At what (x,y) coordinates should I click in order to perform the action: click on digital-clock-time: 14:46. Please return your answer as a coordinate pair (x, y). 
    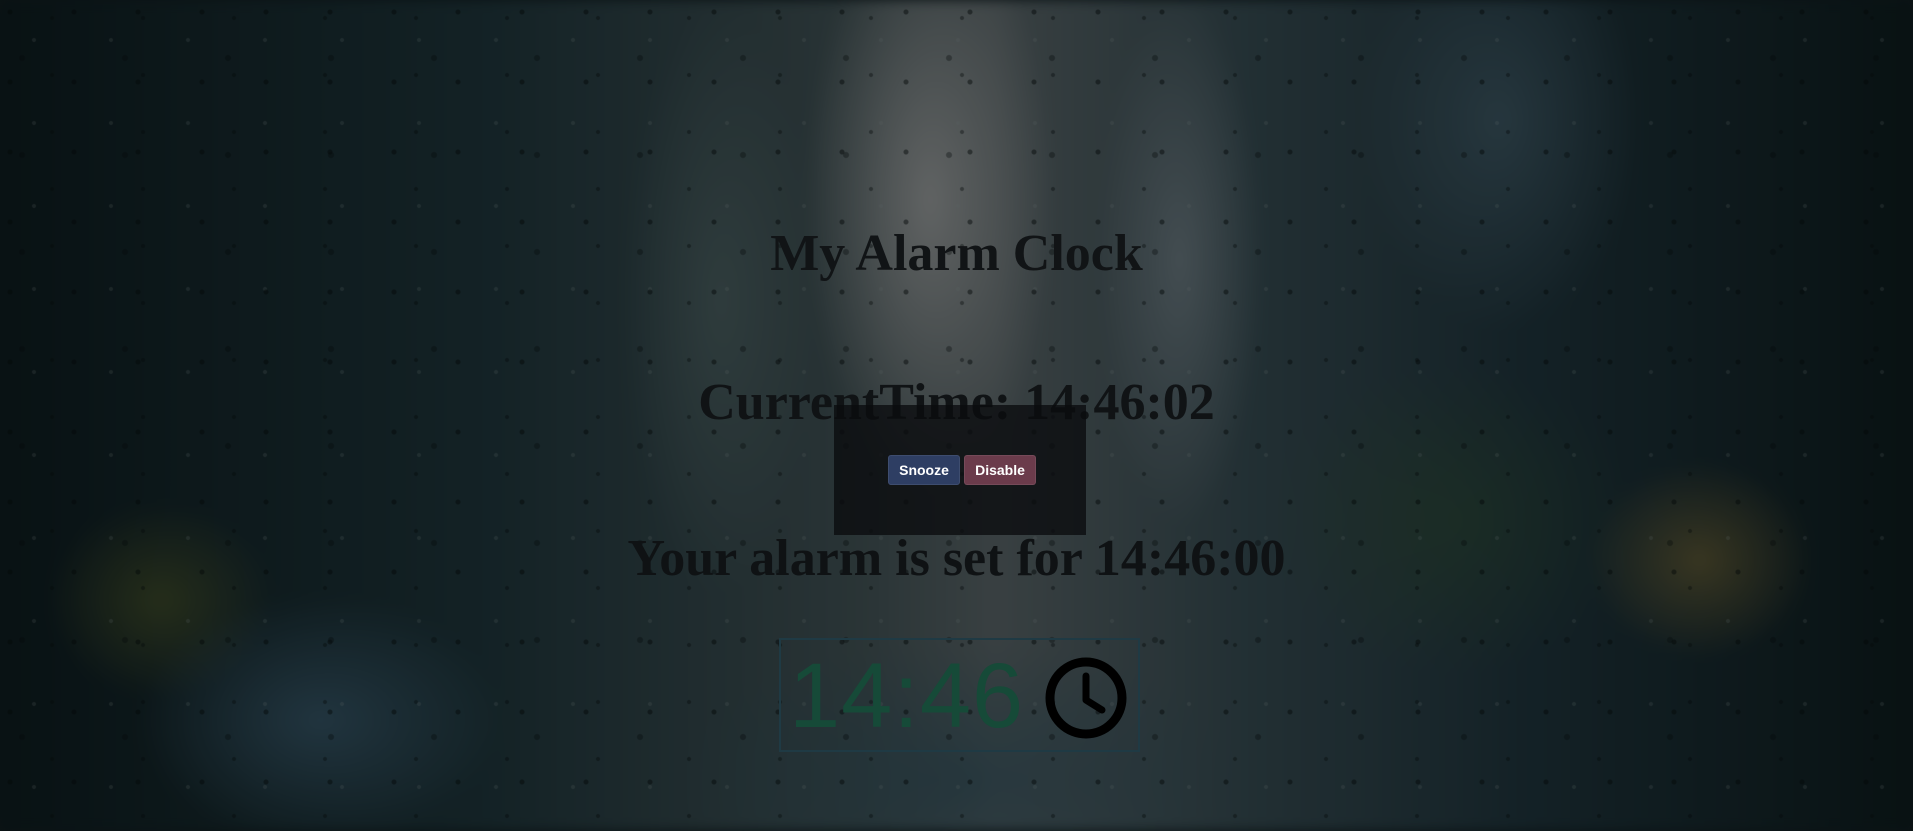
    Looking at the image, I should click on (907, 696).